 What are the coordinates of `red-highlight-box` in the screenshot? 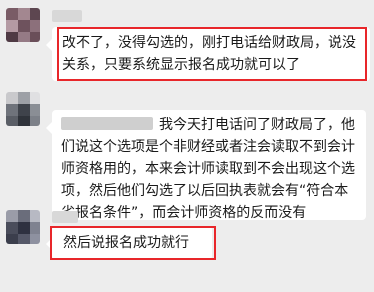 It's located at (133, 243).